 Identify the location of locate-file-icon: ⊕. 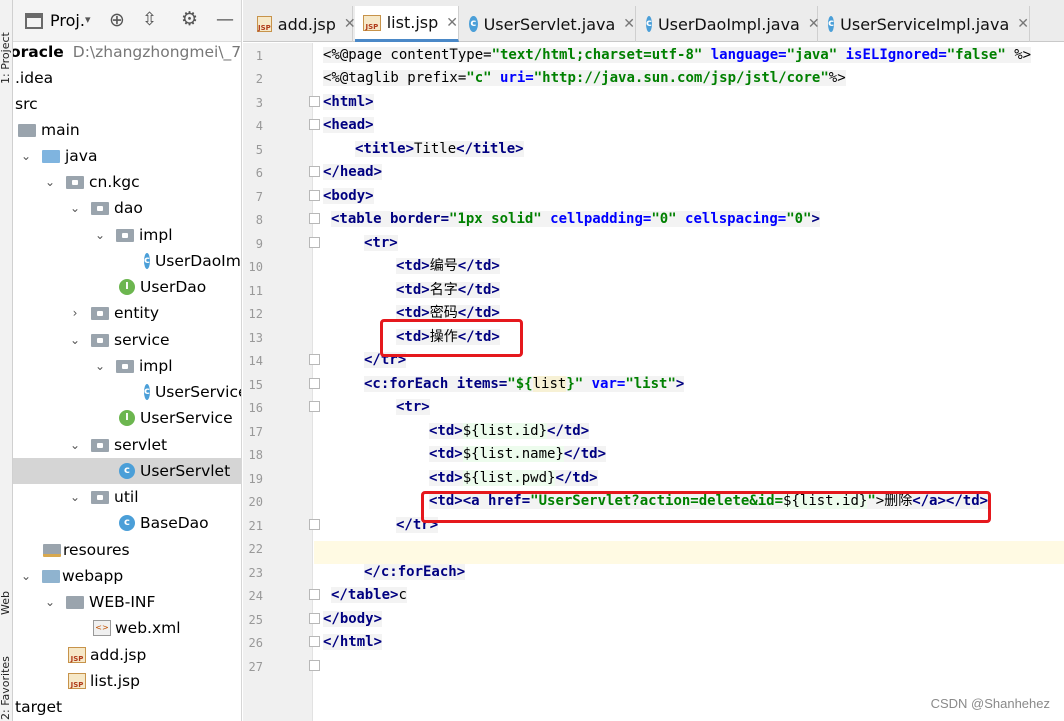
(117, 20).